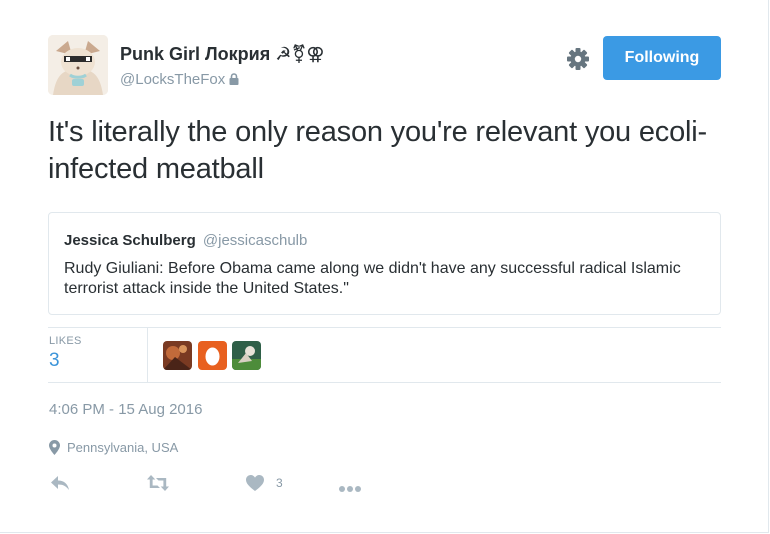 The width and height of the screenshot is (770, 534). I want to click on tweet-location: Pennsylvania, USA, so click(113, 449).